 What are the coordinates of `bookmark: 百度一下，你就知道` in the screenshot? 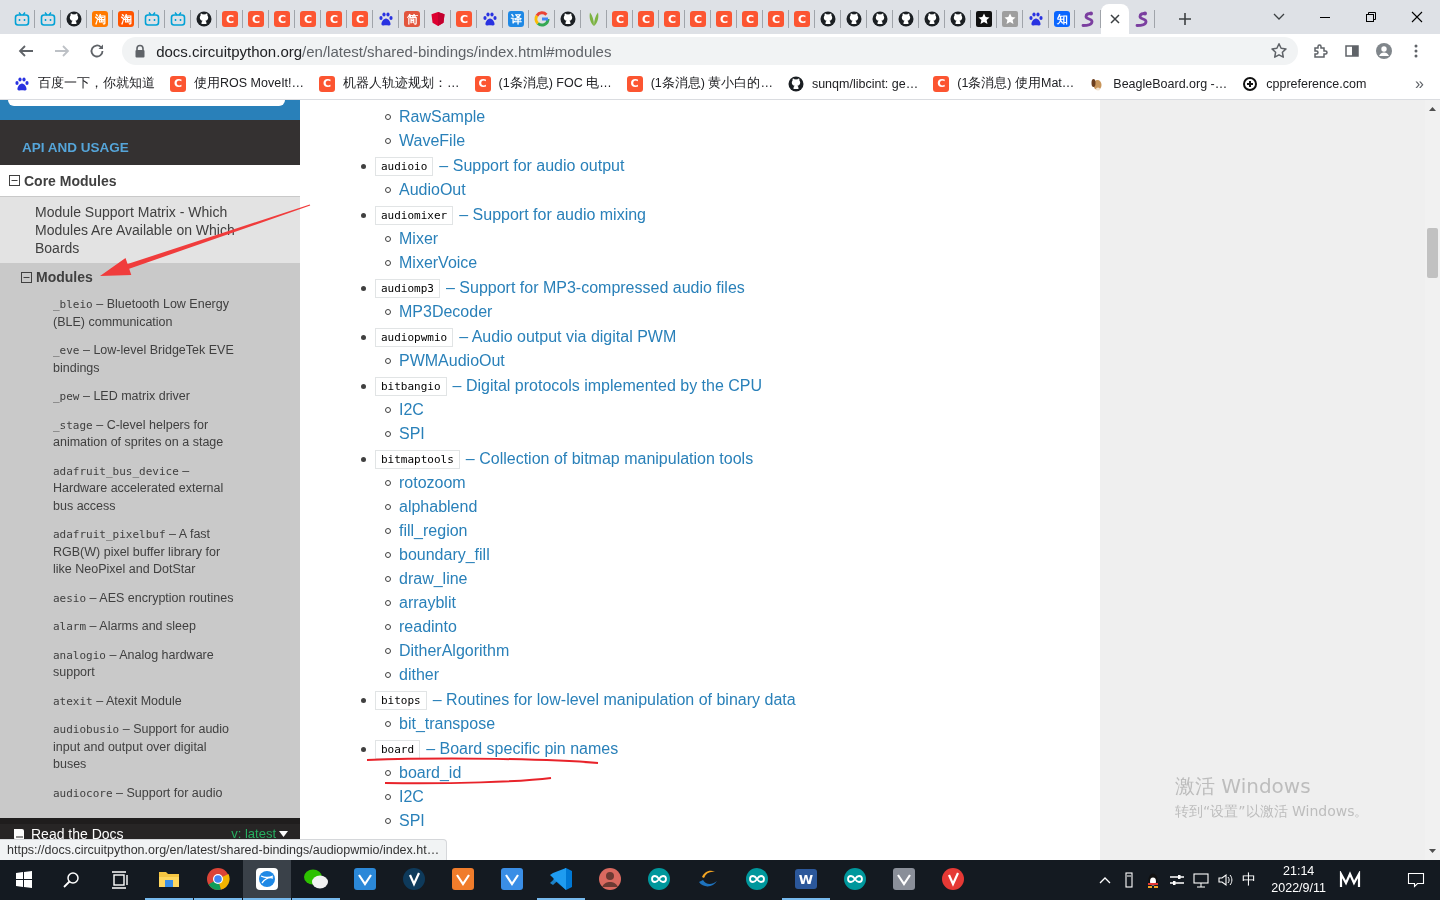 It's located at (84, 83).